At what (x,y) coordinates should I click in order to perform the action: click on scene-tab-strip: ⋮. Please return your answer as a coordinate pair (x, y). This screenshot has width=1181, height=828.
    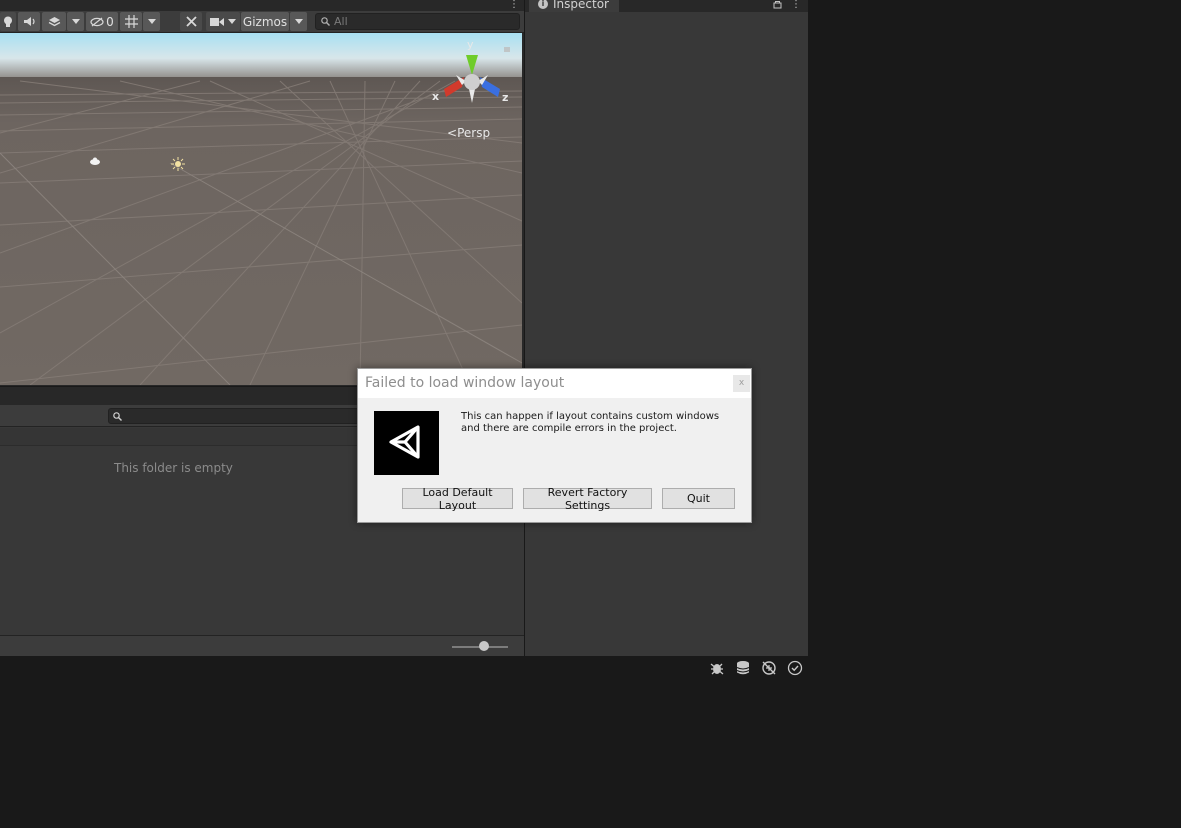
    Looking at the image, I should click on (262, 5).